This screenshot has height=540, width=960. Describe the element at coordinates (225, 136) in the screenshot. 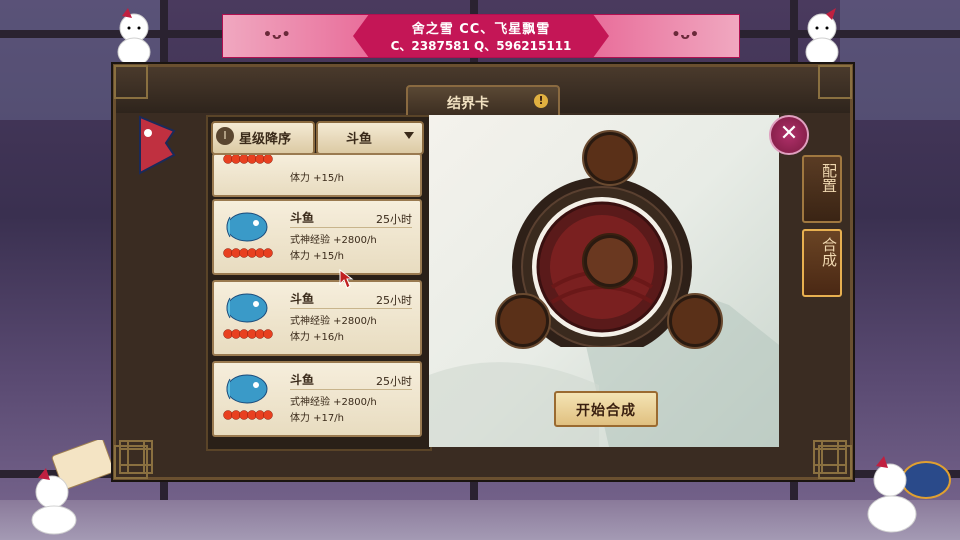

I see `sort-icon: Ⅰ` at that location.